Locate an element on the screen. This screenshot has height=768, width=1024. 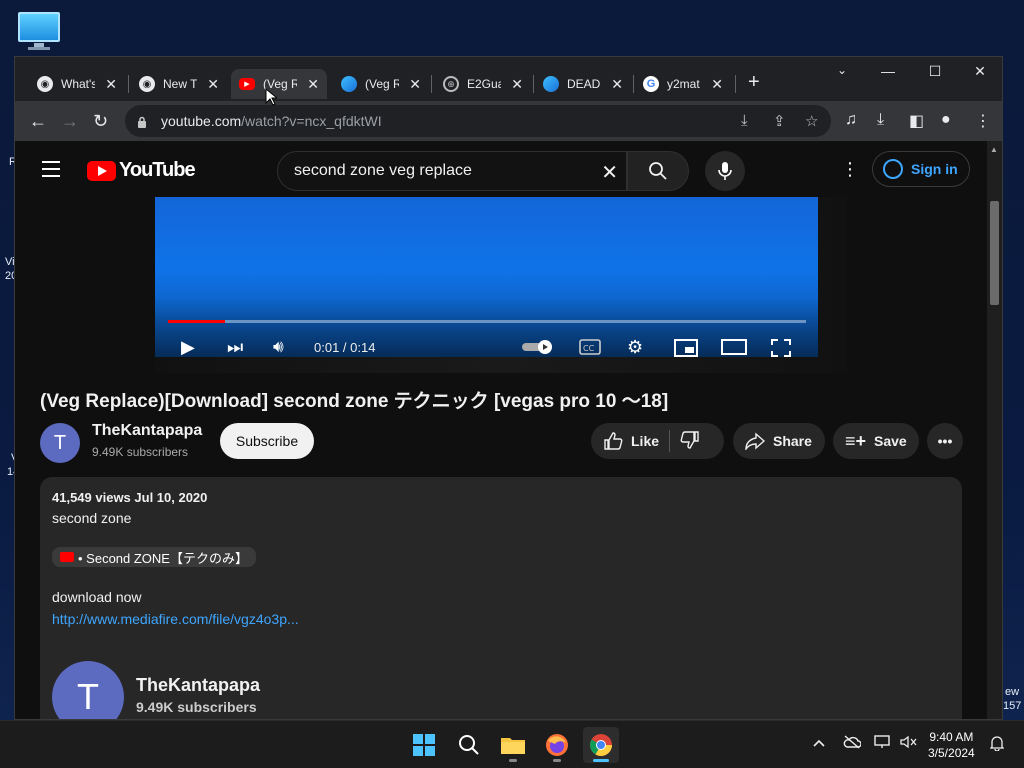
youtube-icon: ▶ is located at coordinates (247, 84).